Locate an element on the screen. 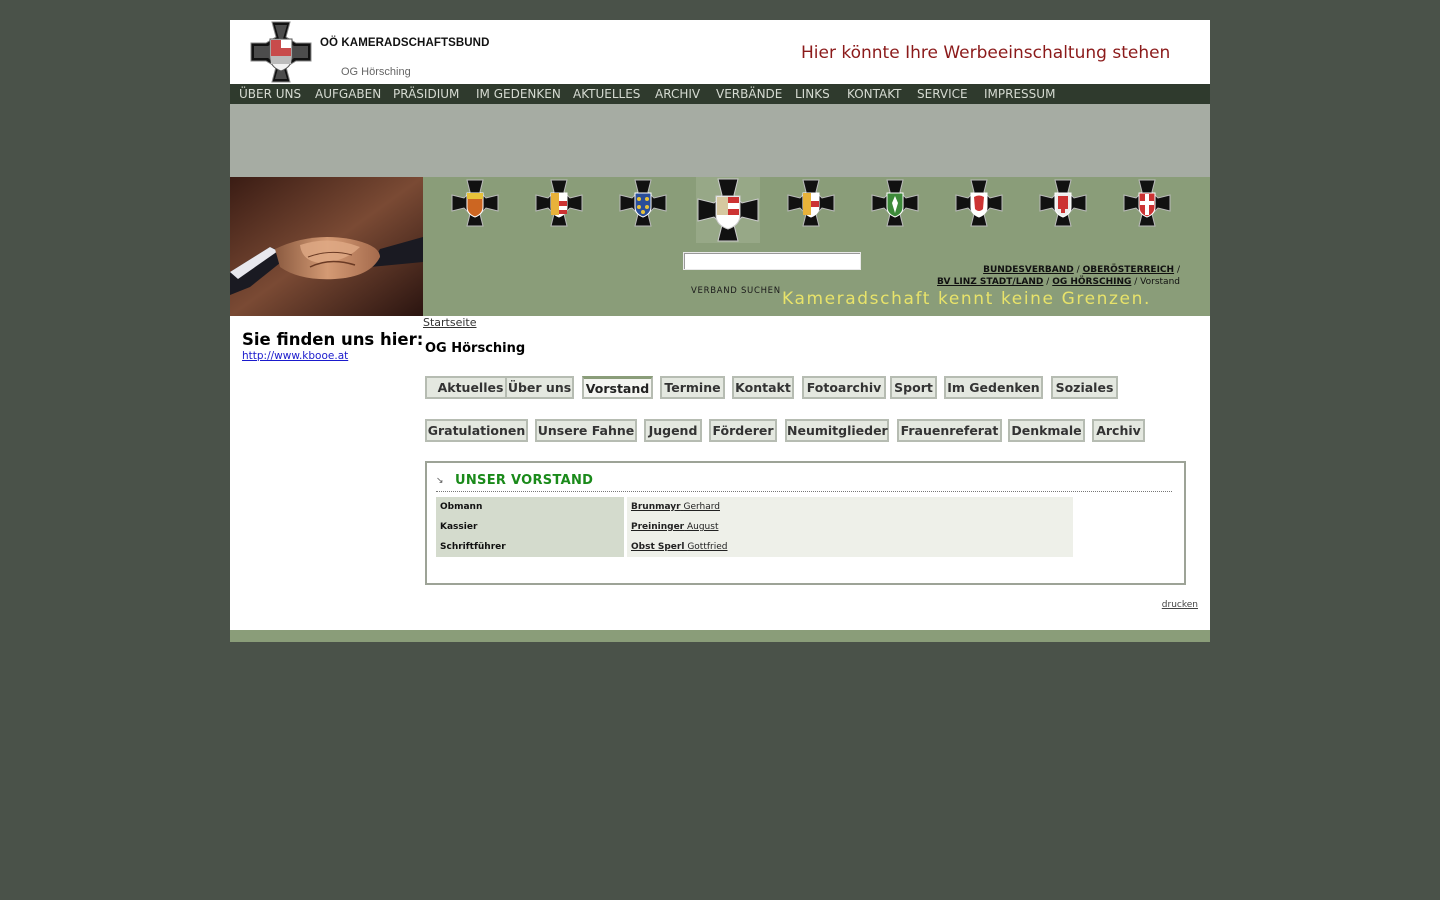 Image resolution: width=1440 pixels, height=900 pixels. ad-space is located at coordinates (720, 140).